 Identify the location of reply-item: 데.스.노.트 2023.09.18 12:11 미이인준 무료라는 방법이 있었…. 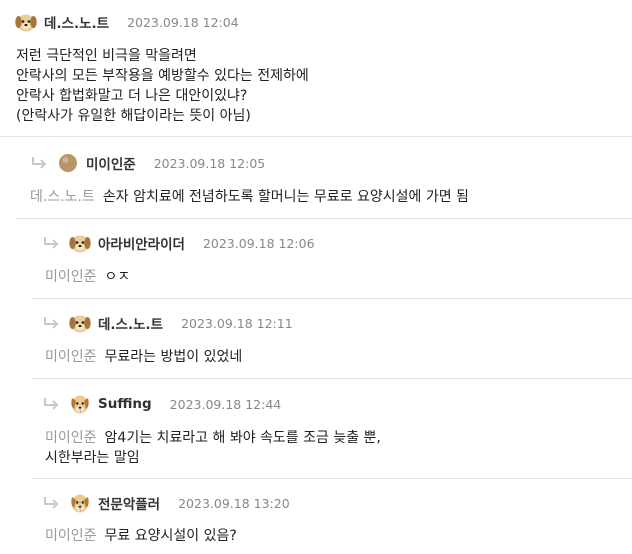
(316, 339).